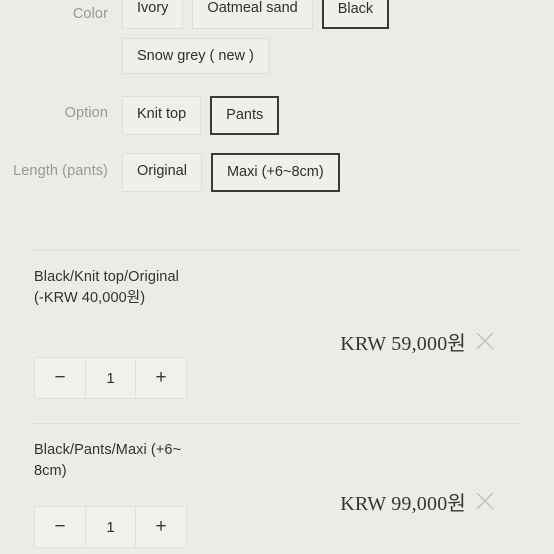 This screenshot has width=554, height=554. Describe the element at coordinates (153, 14) in the screenshot. I see `option-chip-ivory: Ivory` at that location.